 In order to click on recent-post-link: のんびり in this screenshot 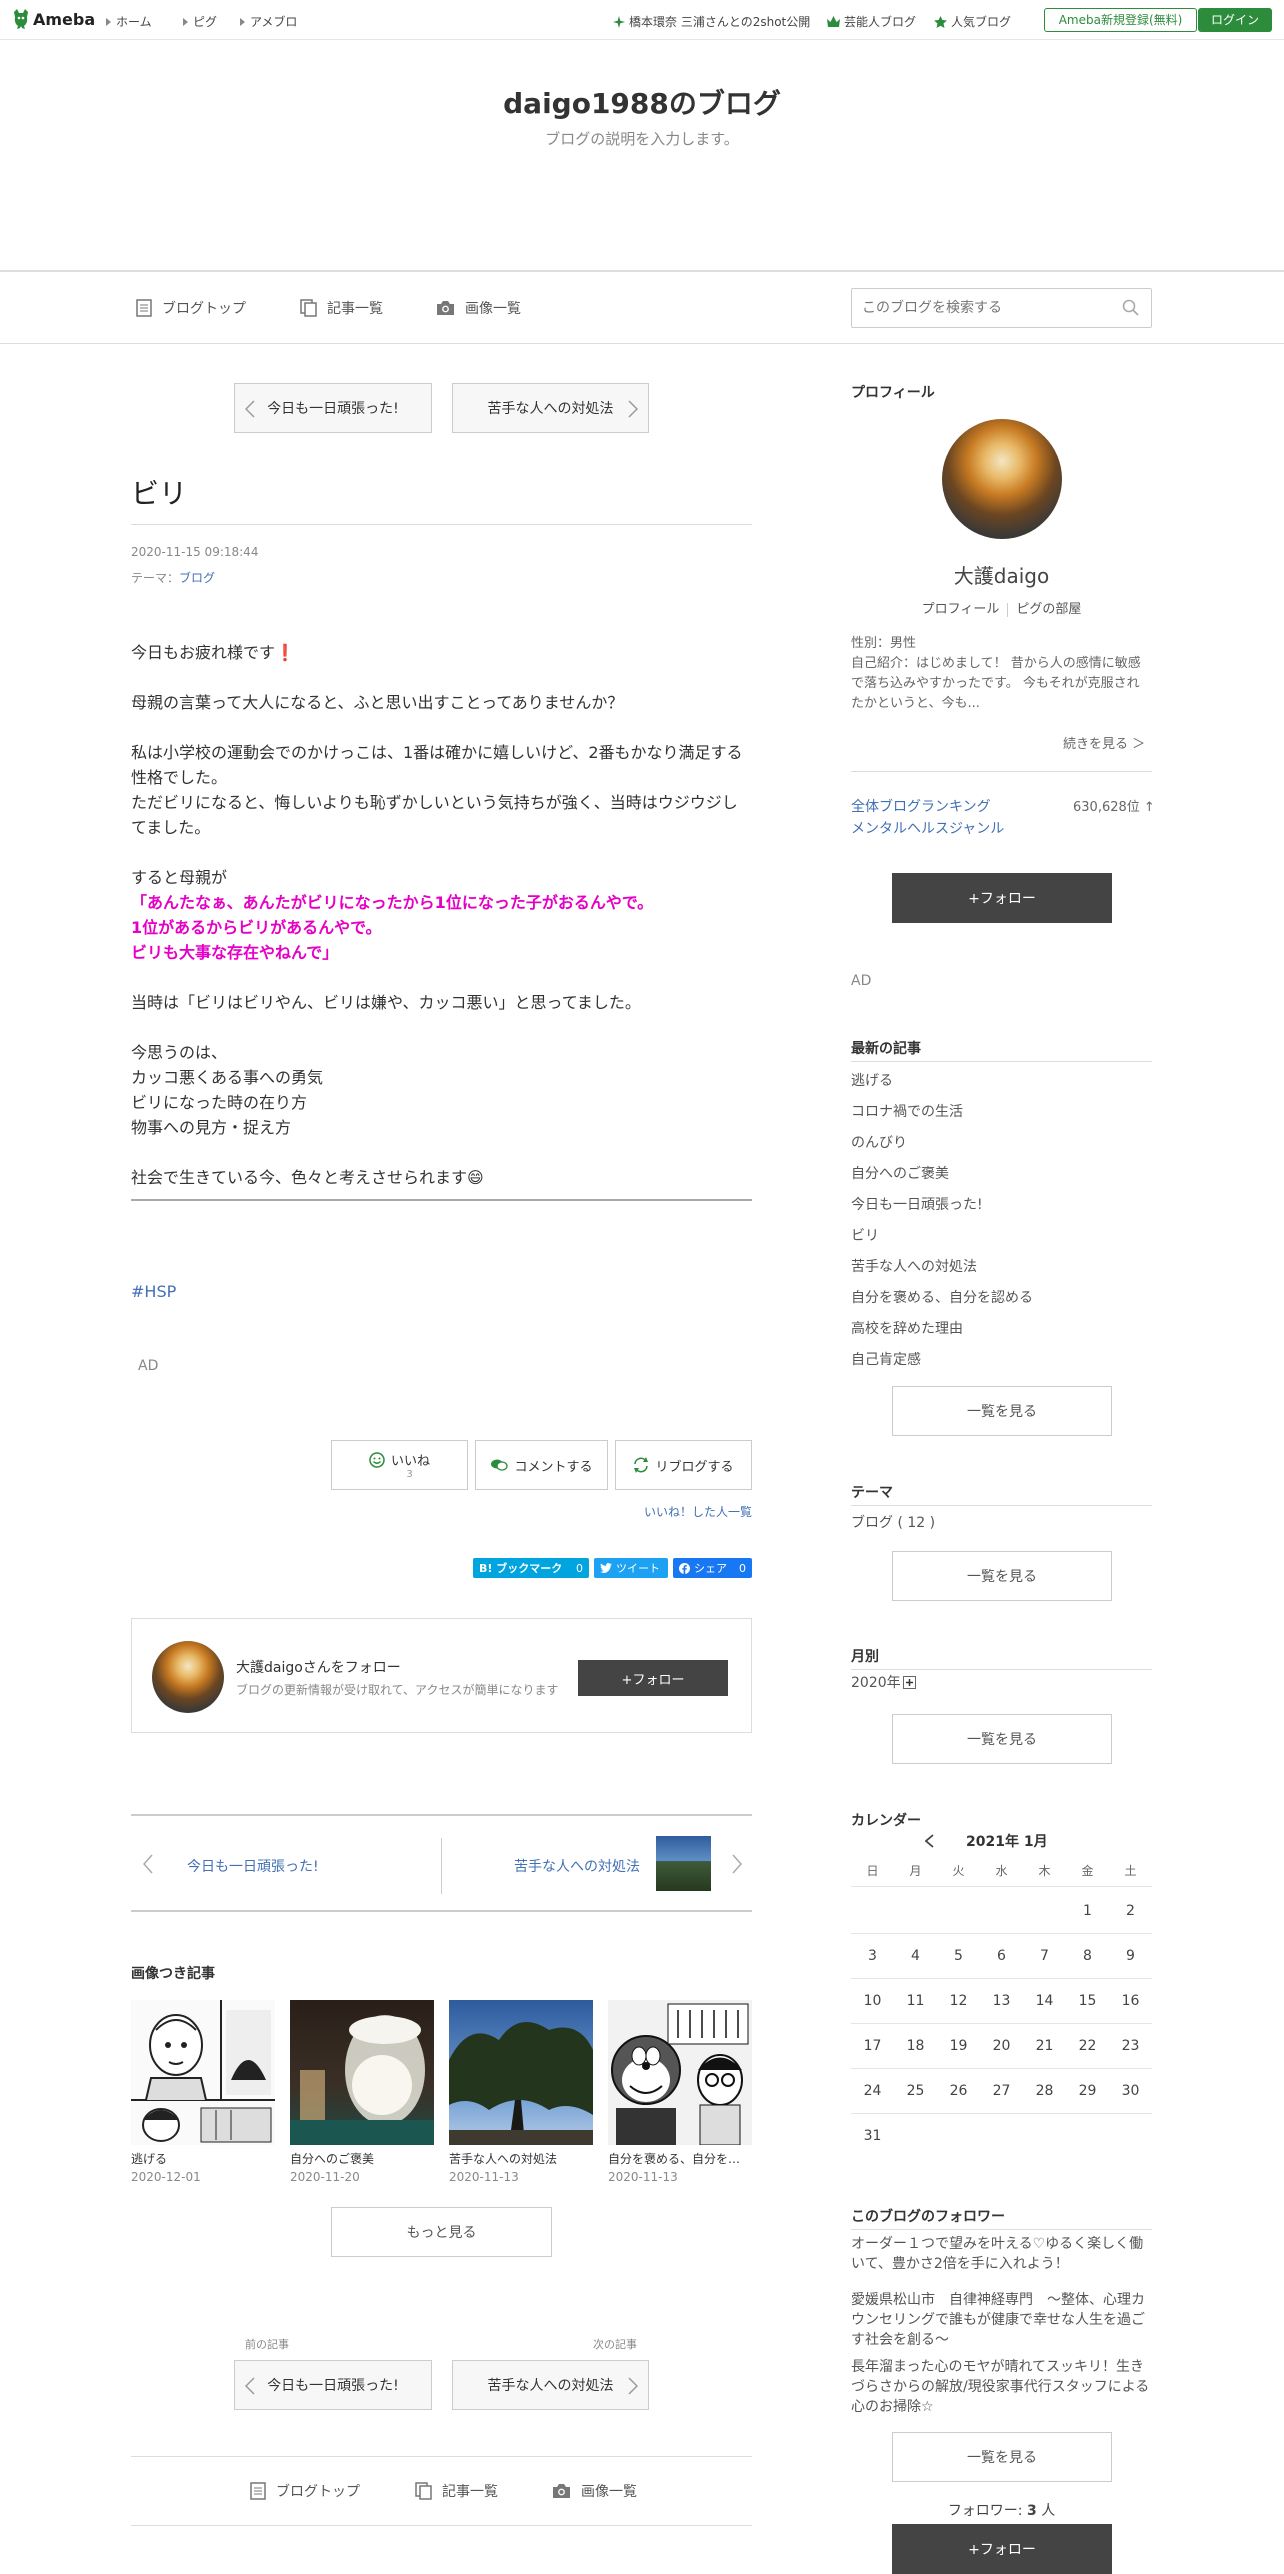, I will do `click(942, 1143)`.